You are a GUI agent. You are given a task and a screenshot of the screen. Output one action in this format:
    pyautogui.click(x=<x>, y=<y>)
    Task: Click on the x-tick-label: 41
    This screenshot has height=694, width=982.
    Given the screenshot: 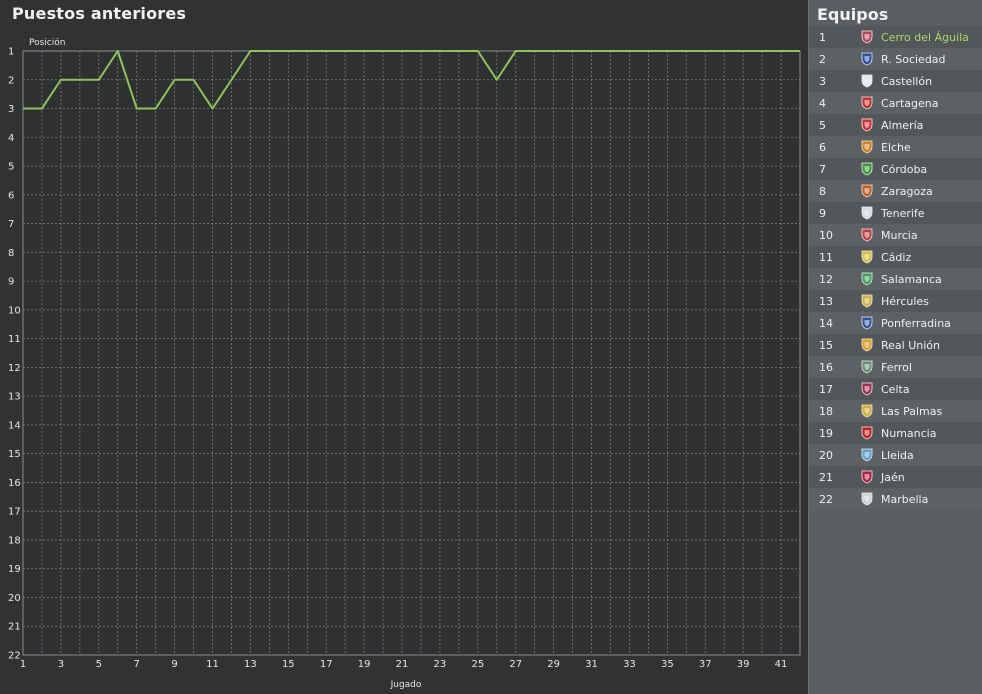 What is the action you would take?
    pyautogui.click(x=781, y=664)
    